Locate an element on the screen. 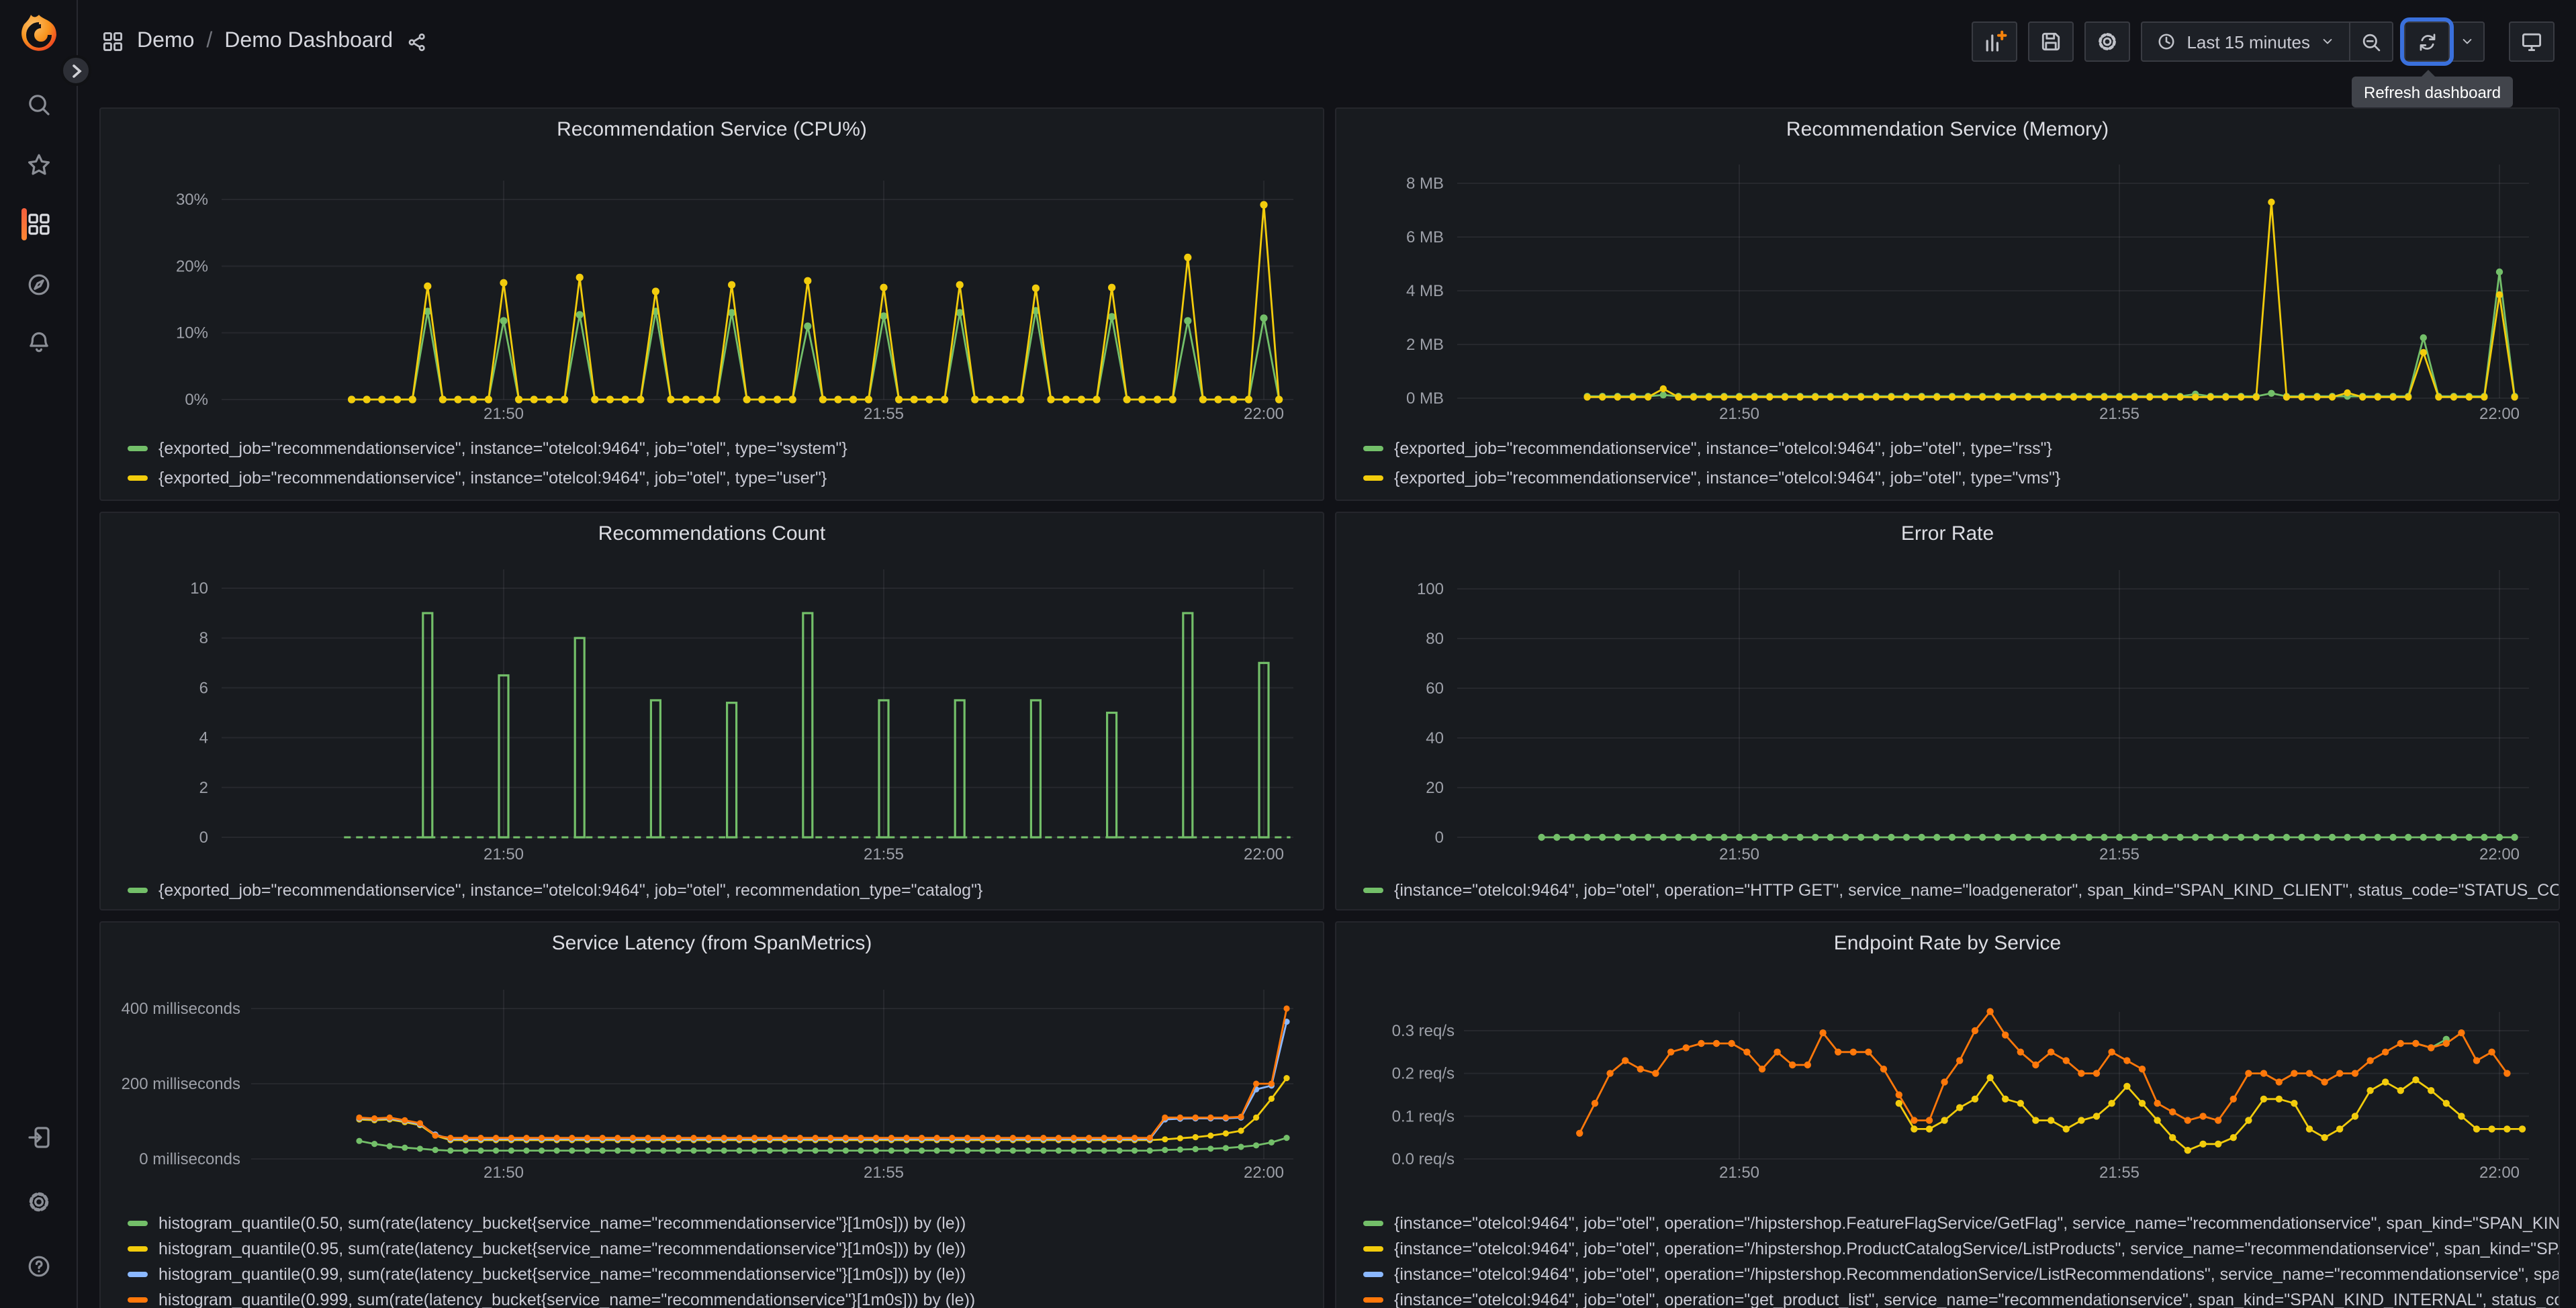 Image resolution: width=2576 pixels, height=1308 pixels. add-panel-button is located at coordinates (1995, 42).